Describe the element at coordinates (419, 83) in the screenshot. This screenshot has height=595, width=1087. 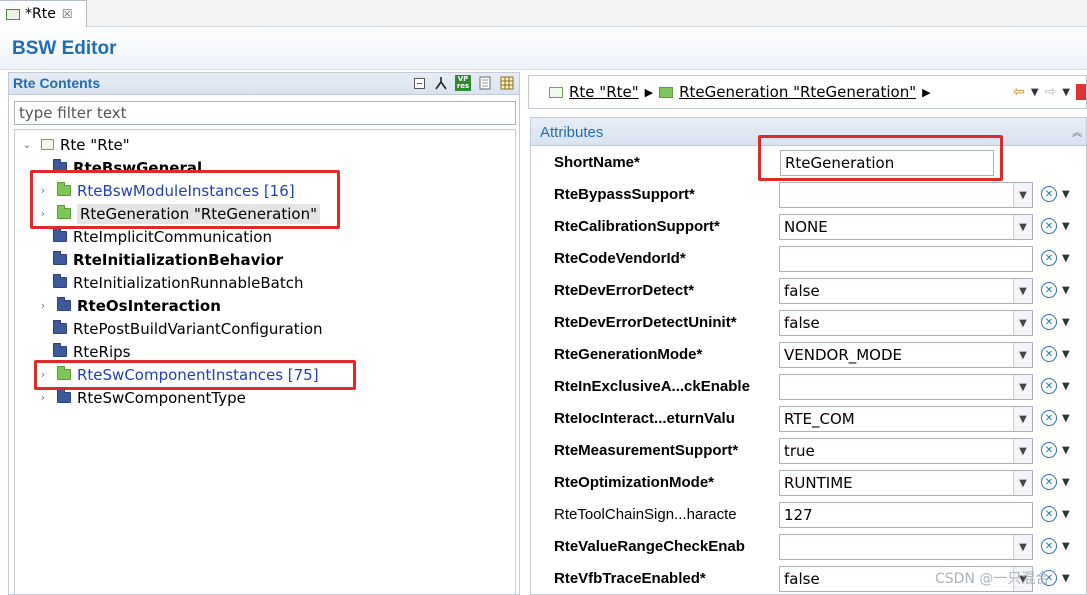
I see `collapse-all-icon` at that location.